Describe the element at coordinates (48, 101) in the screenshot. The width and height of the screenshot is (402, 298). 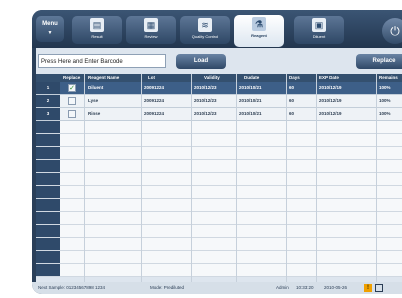
I see `row-number: 2` at that location.